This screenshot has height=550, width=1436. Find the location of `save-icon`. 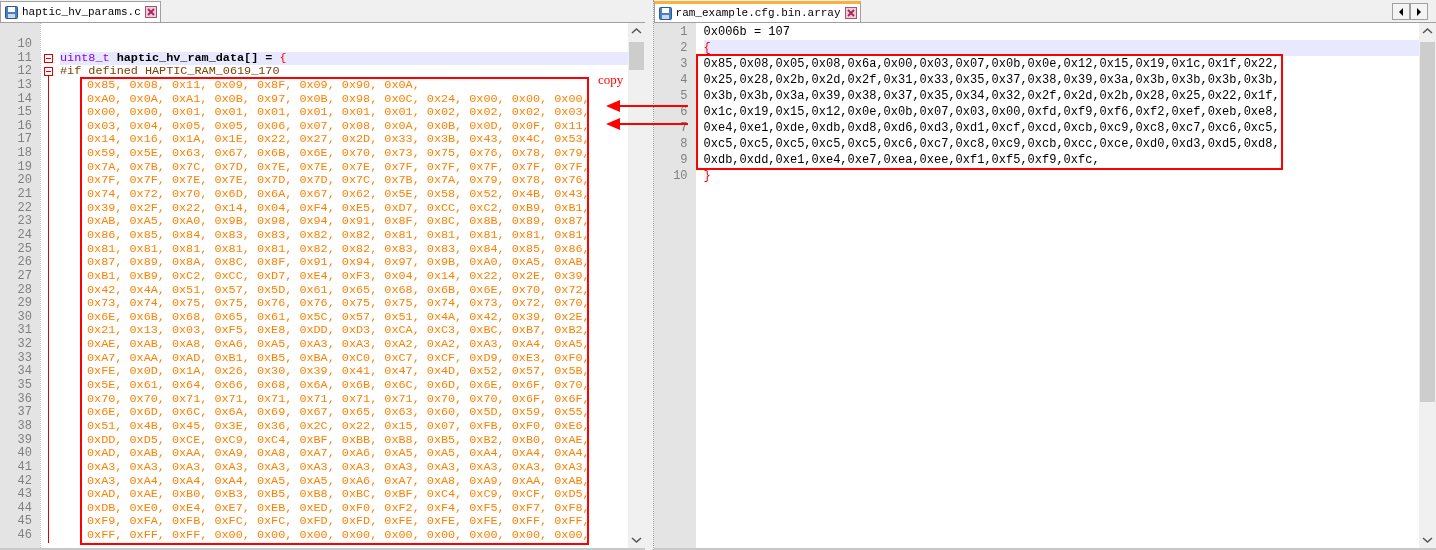

save-icon is located at coordinates (665, 13).